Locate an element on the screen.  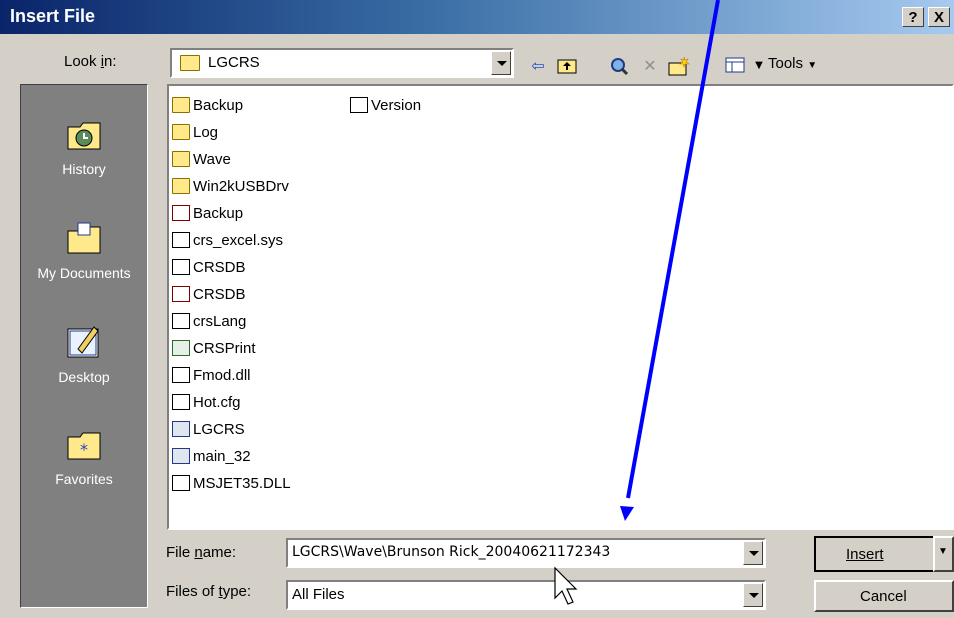
list-item: CRSPrint is located at coordinates (214, 348).